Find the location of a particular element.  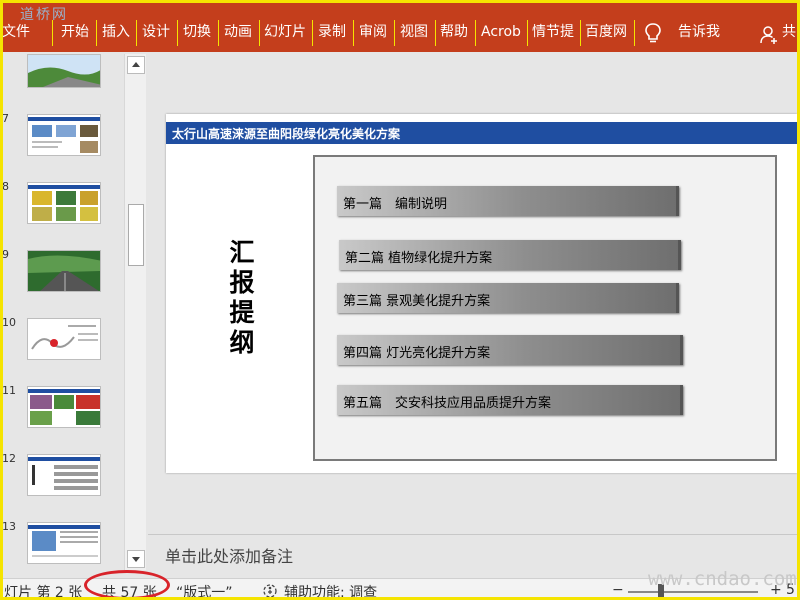

scroll-up-button is located at coordinates (136, 65).